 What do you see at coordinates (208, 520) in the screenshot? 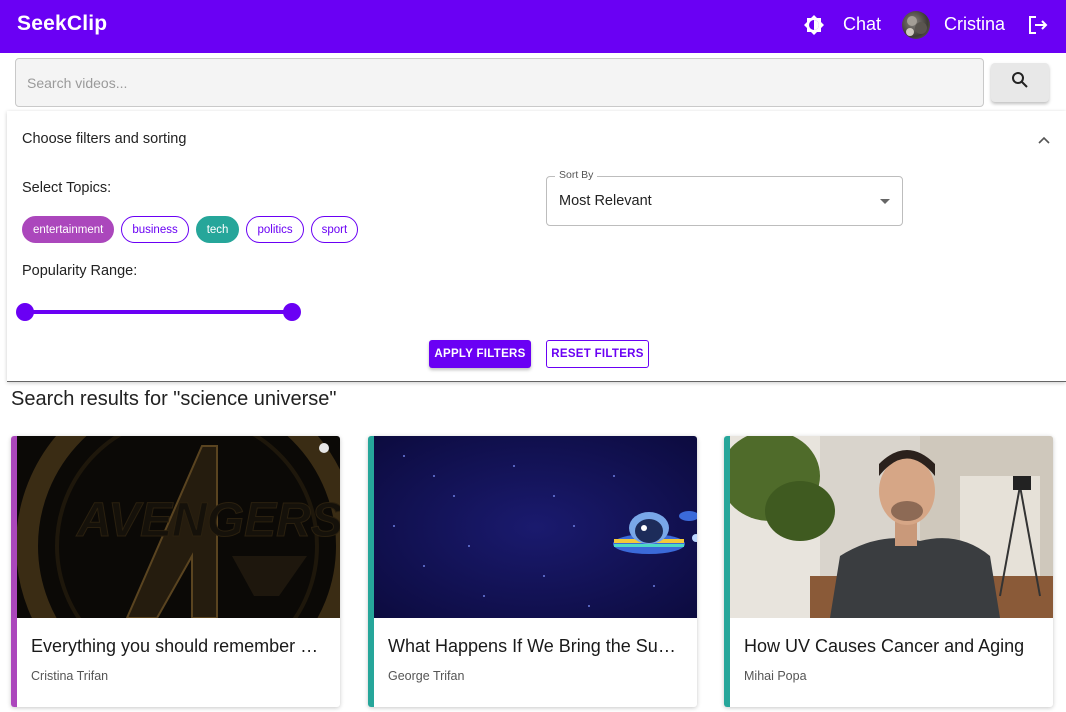
I see `svg-text: AVENGERS` at bounding box center [208, 520].